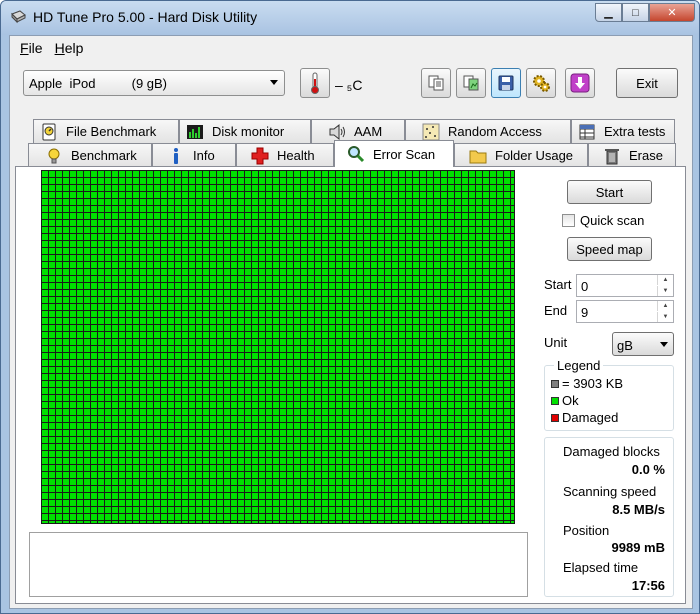 This screenshot has width=700, height=614. Describe the element at coordinates (49, 131) in the screenshot. I see `file-benchmark-icon` at that location.